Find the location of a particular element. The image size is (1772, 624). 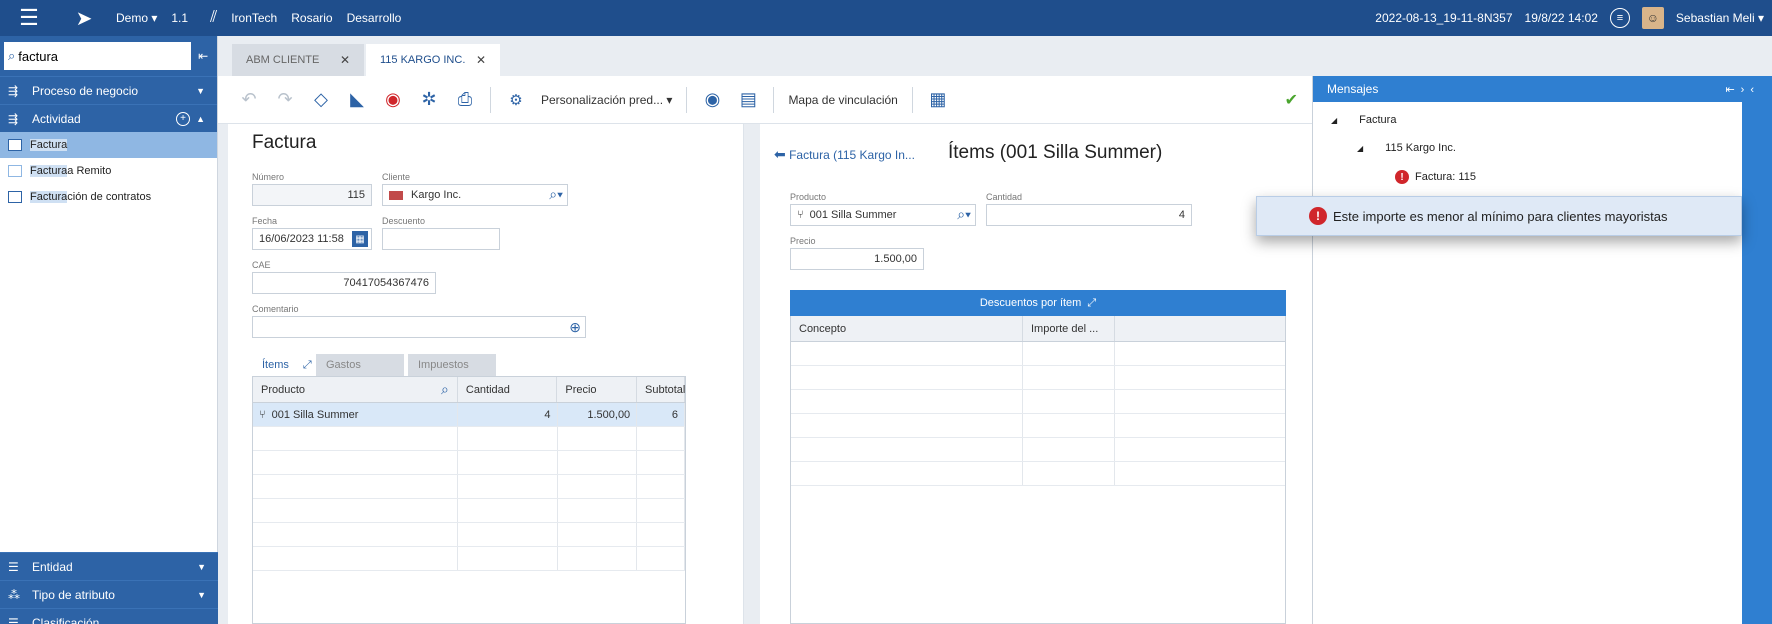

notes-icon: ▦ is located at coordinates (938, 99).